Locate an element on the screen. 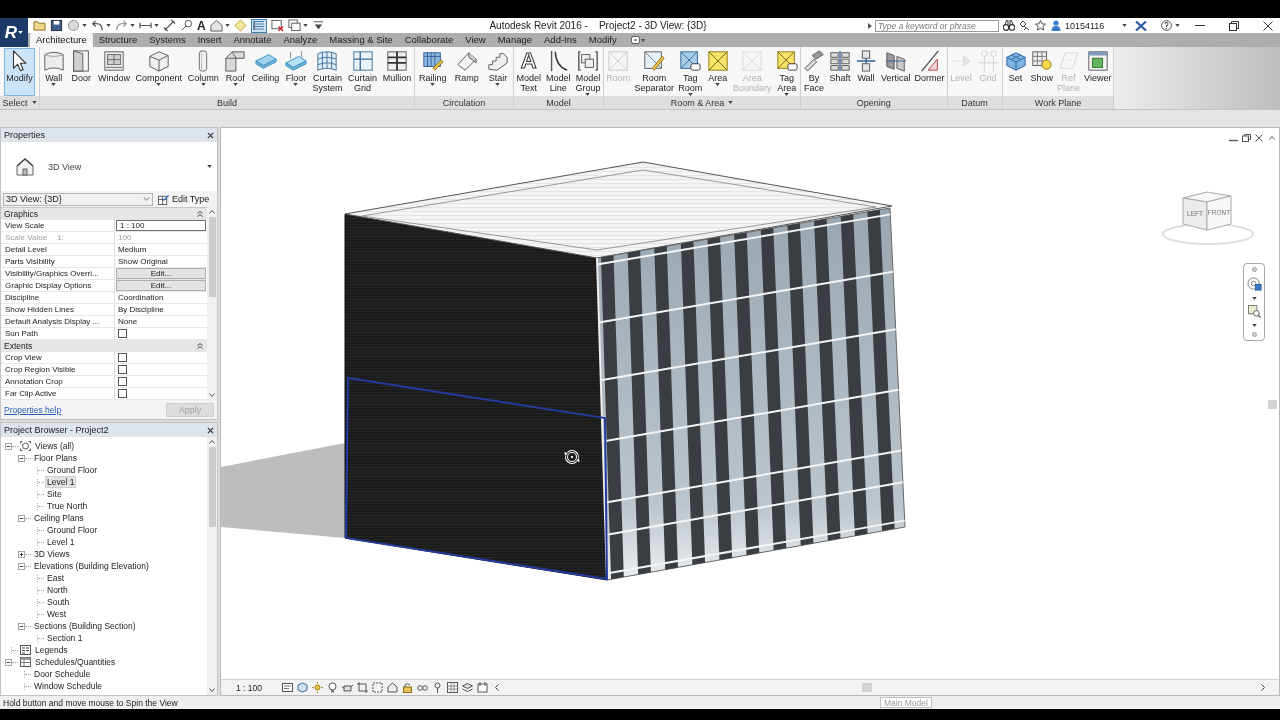  save-icon is located at coordinates (56, 25).